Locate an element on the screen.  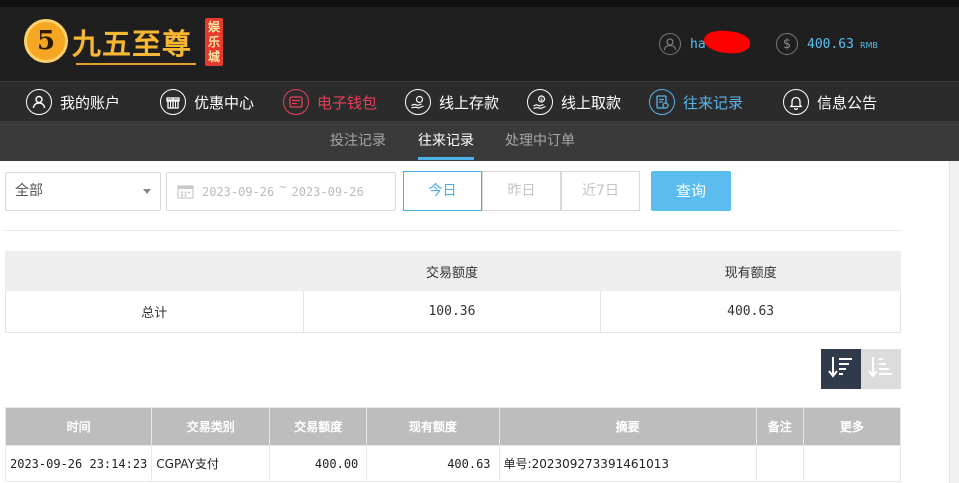
column-header-amount: 交易额度 is located at coordinates (318, 426).